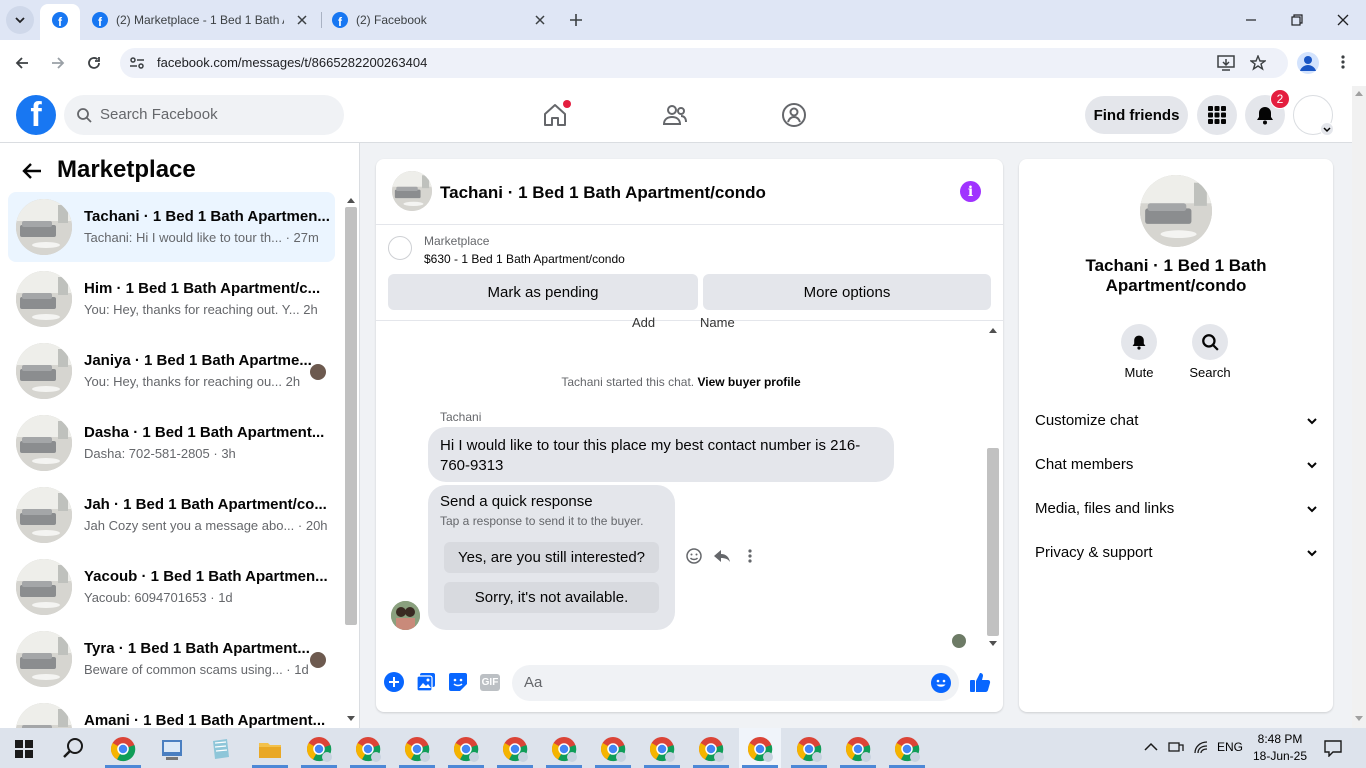 This screenshot has height=768, width=1366. I want to click on control-panel-icon, so click(172, 749).